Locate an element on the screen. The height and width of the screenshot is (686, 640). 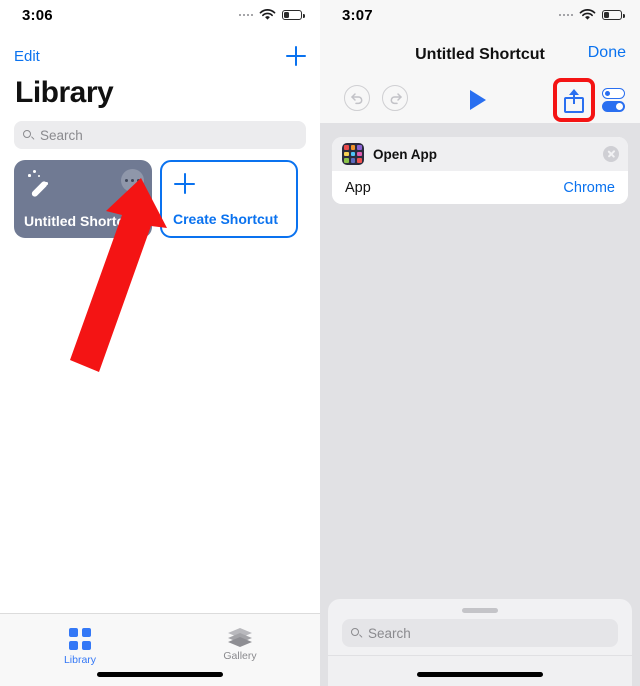
sheet-footer is located at coordinates (480, 670).